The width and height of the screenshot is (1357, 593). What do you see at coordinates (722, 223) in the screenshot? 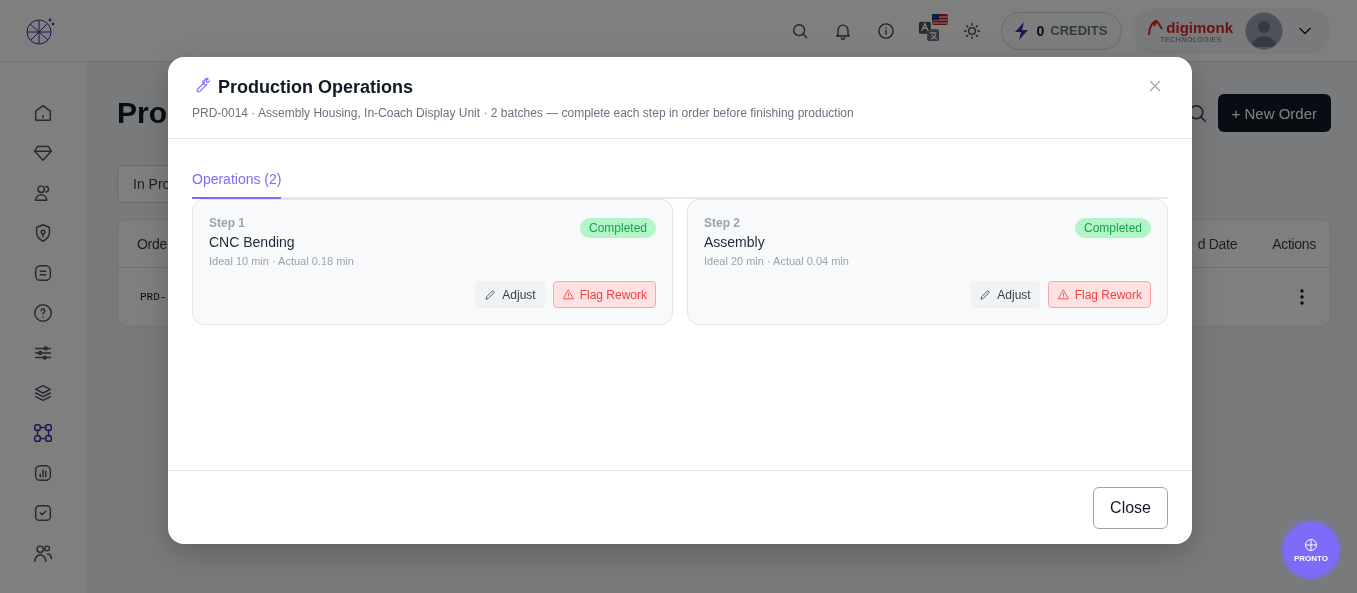
I see `step-number: Step 2` at bounding box center [722, 223].